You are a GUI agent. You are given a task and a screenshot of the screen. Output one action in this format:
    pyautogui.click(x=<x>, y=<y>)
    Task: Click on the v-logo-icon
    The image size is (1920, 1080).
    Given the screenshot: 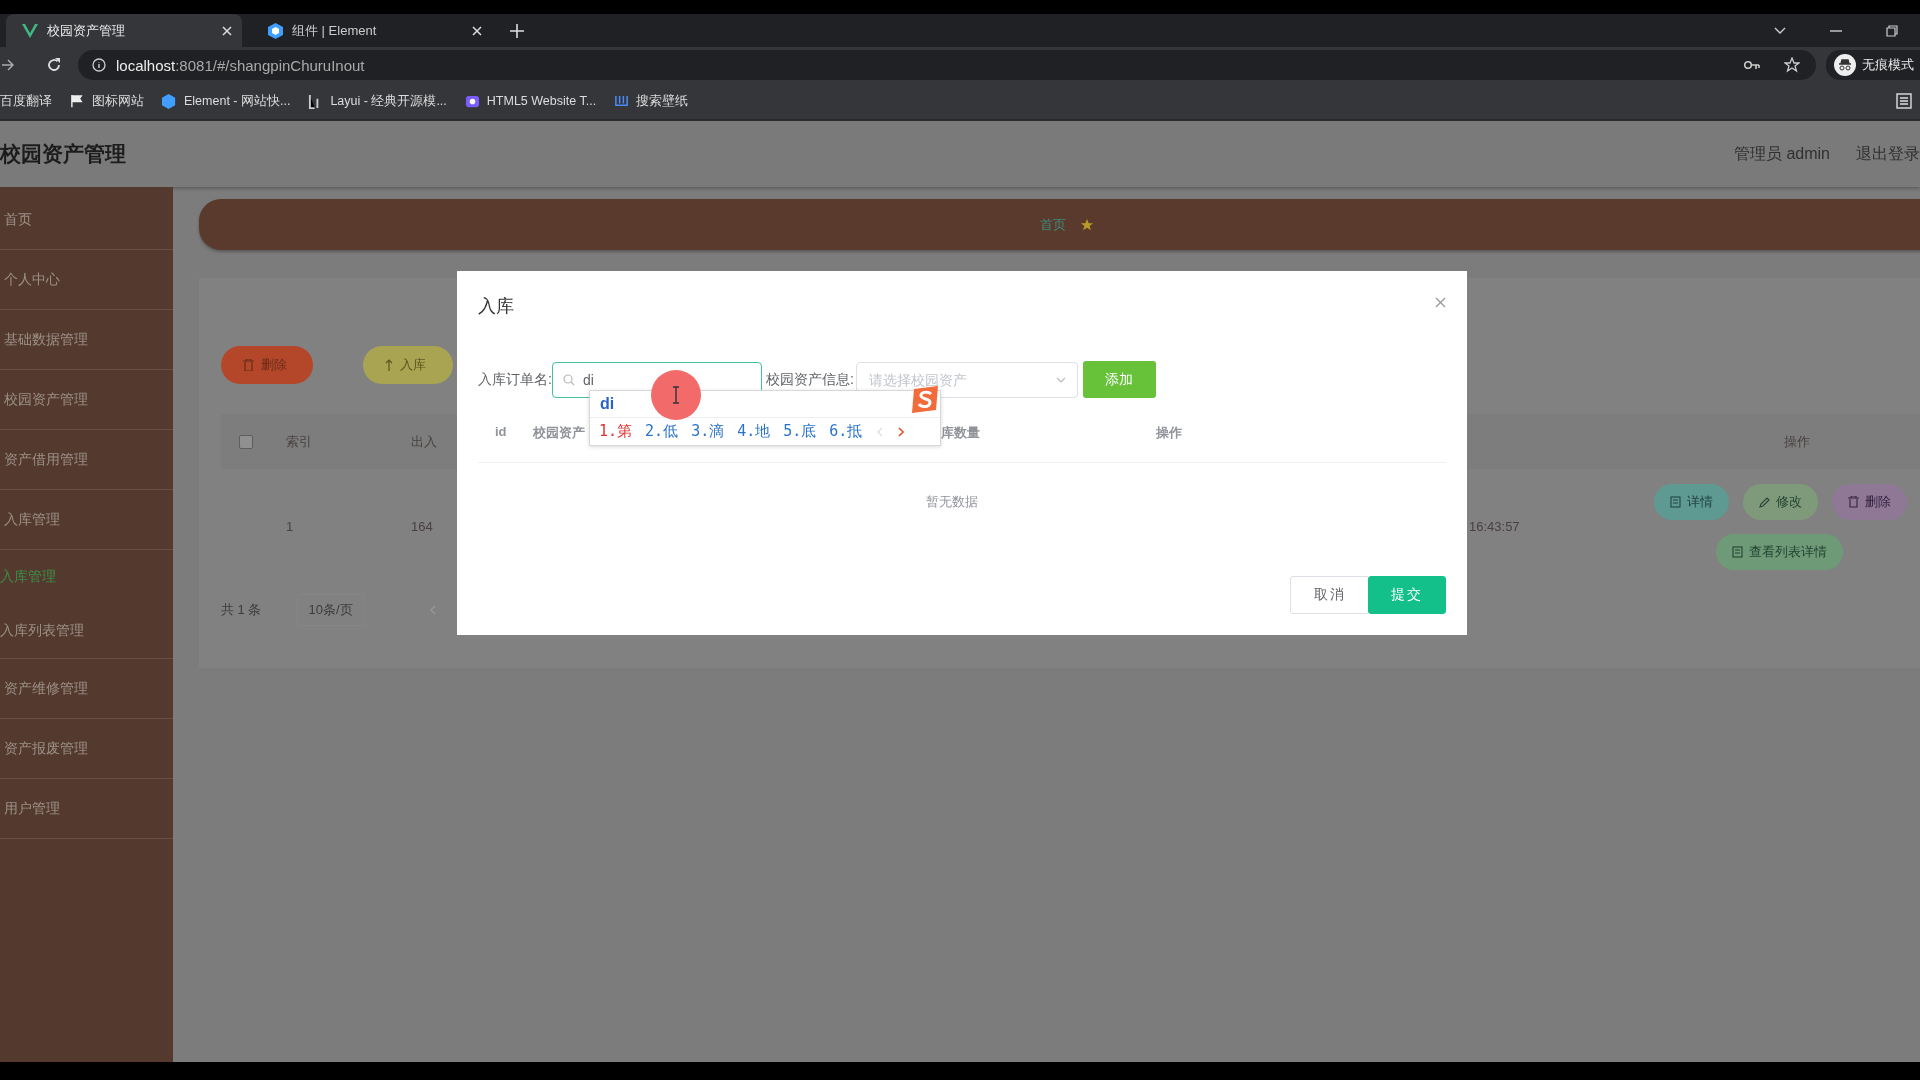 What is the action you would take?
    pyautogui.click(x=30, y=30)
    